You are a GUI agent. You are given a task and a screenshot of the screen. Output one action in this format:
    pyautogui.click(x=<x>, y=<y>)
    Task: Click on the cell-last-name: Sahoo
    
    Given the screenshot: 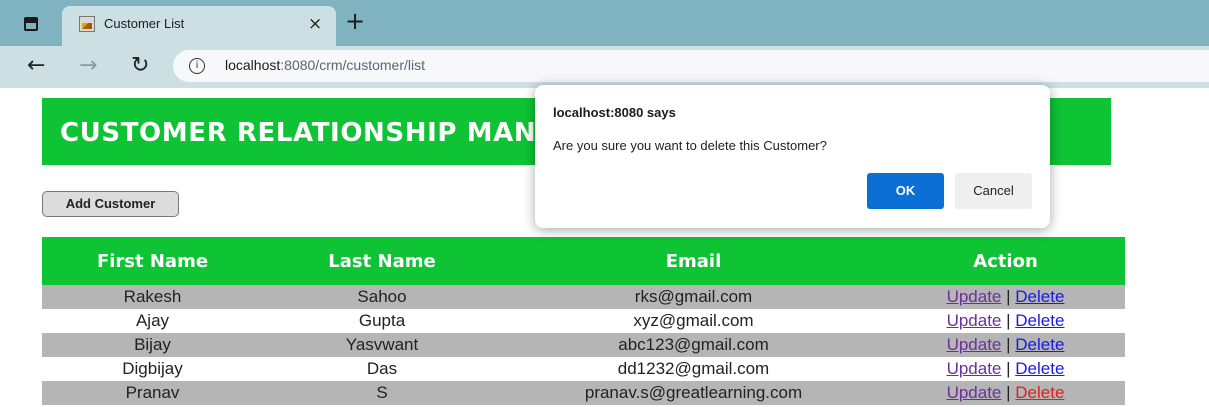 What is the action you would take?
    pyautogui.click(x=382, y=297)
    